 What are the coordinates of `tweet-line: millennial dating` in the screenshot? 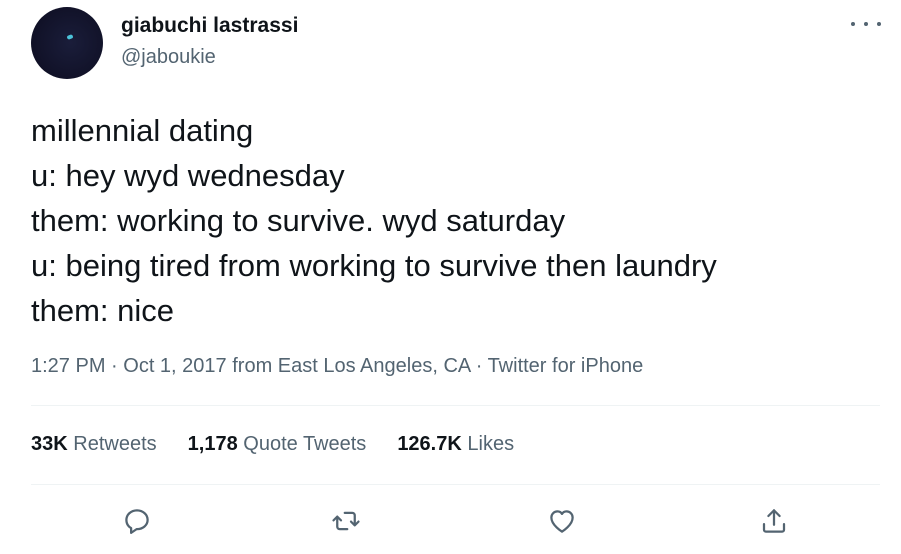 It's located at (142, 130).